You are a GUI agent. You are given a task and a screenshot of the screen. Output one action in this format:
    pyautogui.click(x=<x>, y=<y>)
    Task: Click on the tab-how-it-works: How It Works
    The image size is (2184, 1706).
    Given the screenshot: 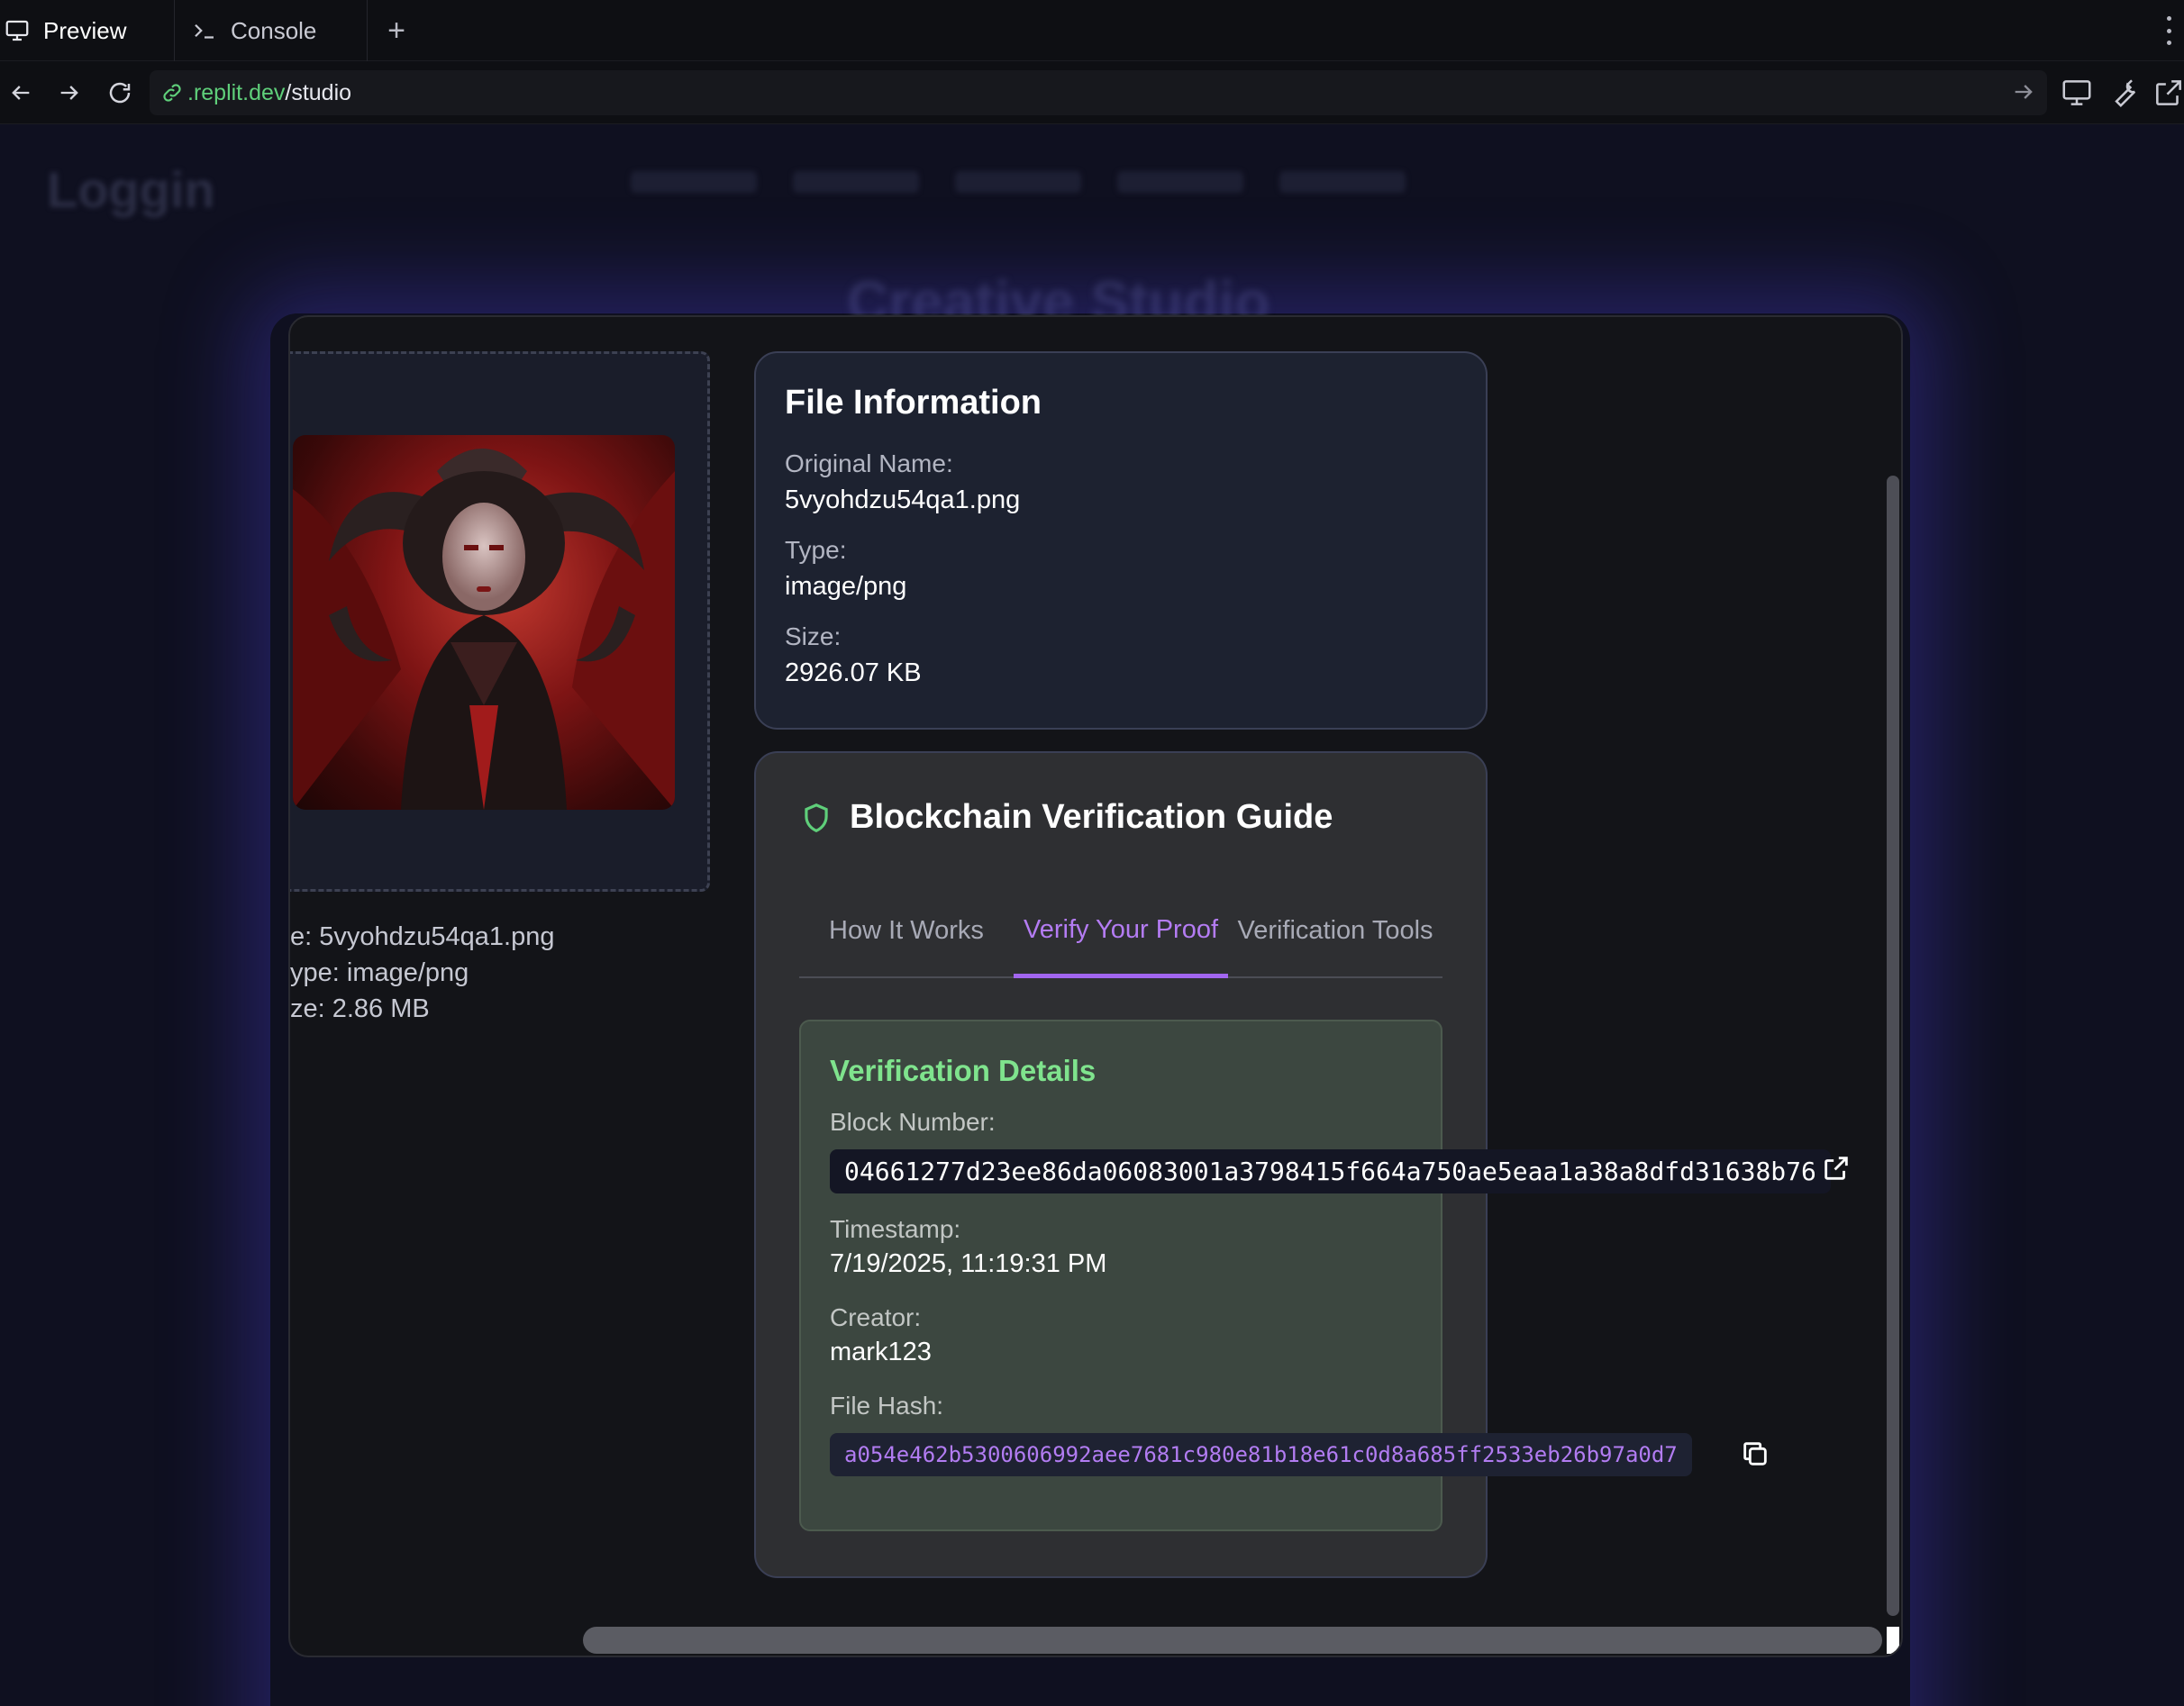 What is the action you would take?
    pyautogui.click(x=906, y=930)
    